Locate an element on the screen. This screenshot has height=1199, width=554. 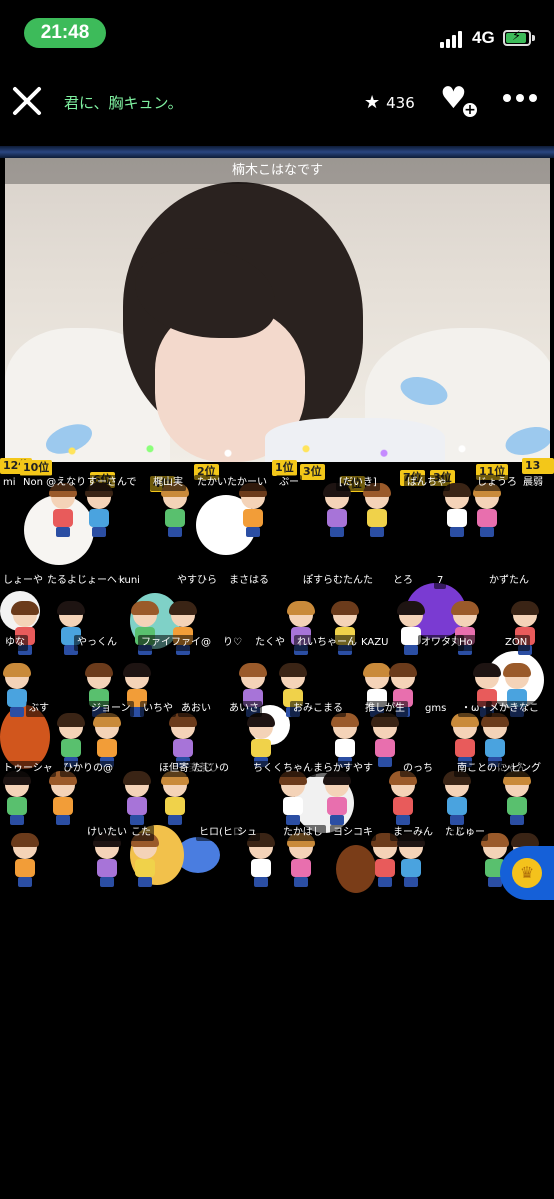
star-count-value: 436 is located at coordinates (400, 102).